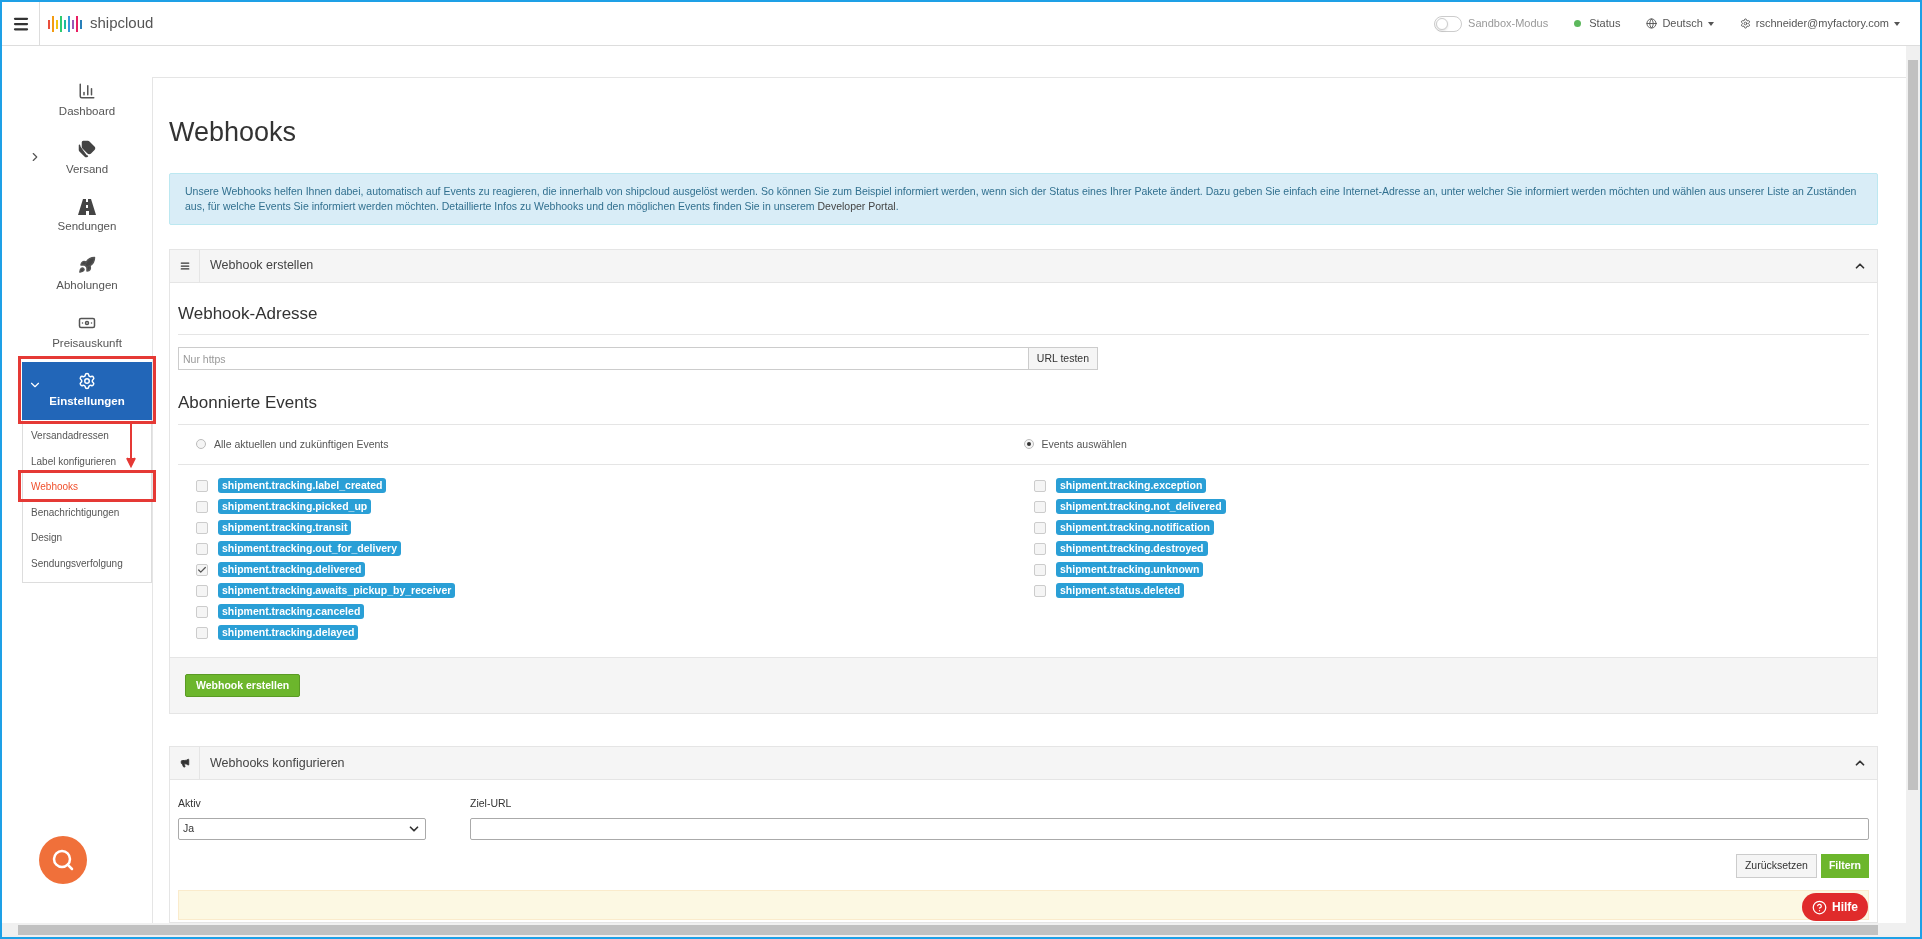 This screenshot has height=939, width=1922. What do you see at coordinates (1745, 23) in the screenshot?
I see `gear-icon` at bounding box center [1745, 23].